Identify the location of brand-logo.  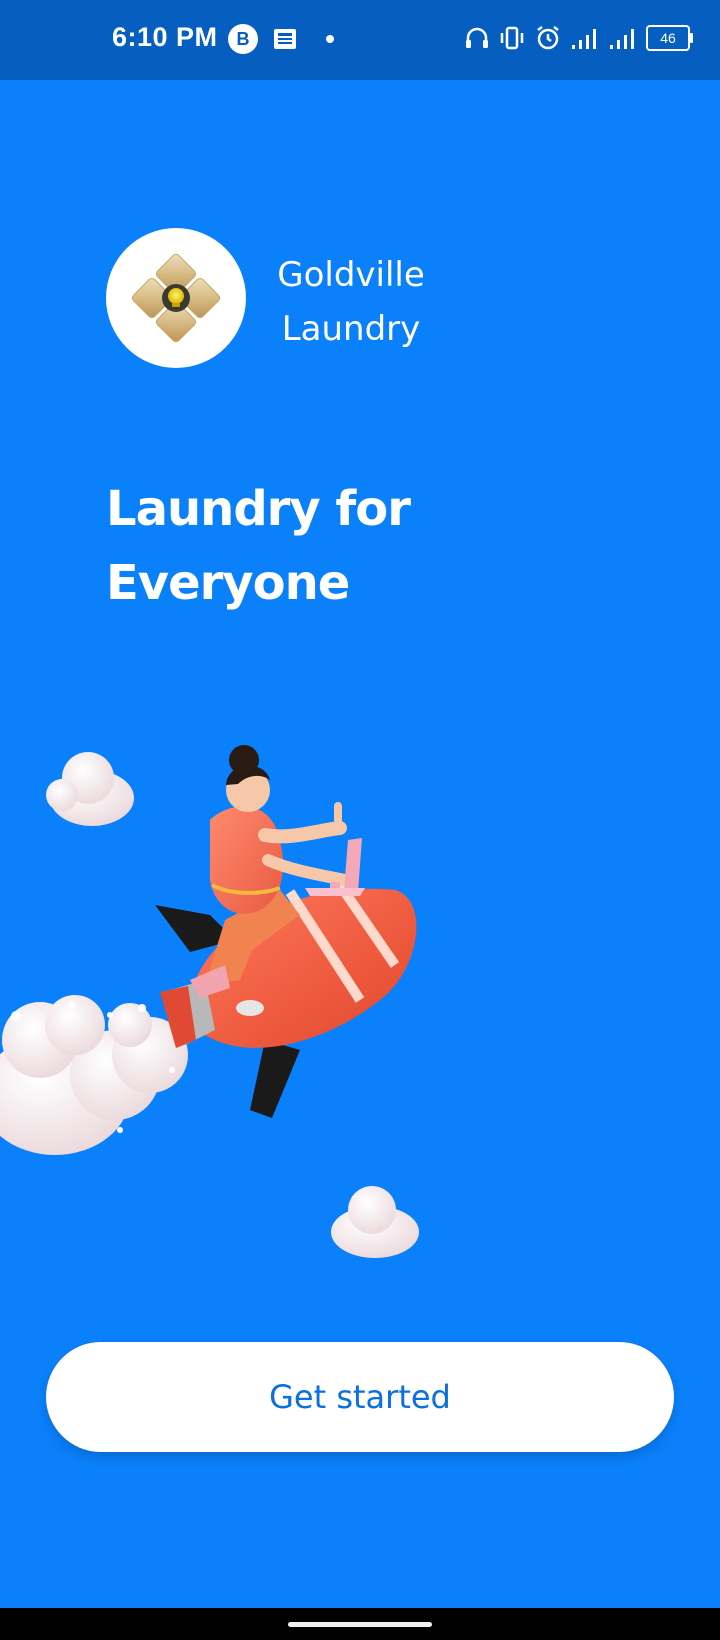
(176, 298).